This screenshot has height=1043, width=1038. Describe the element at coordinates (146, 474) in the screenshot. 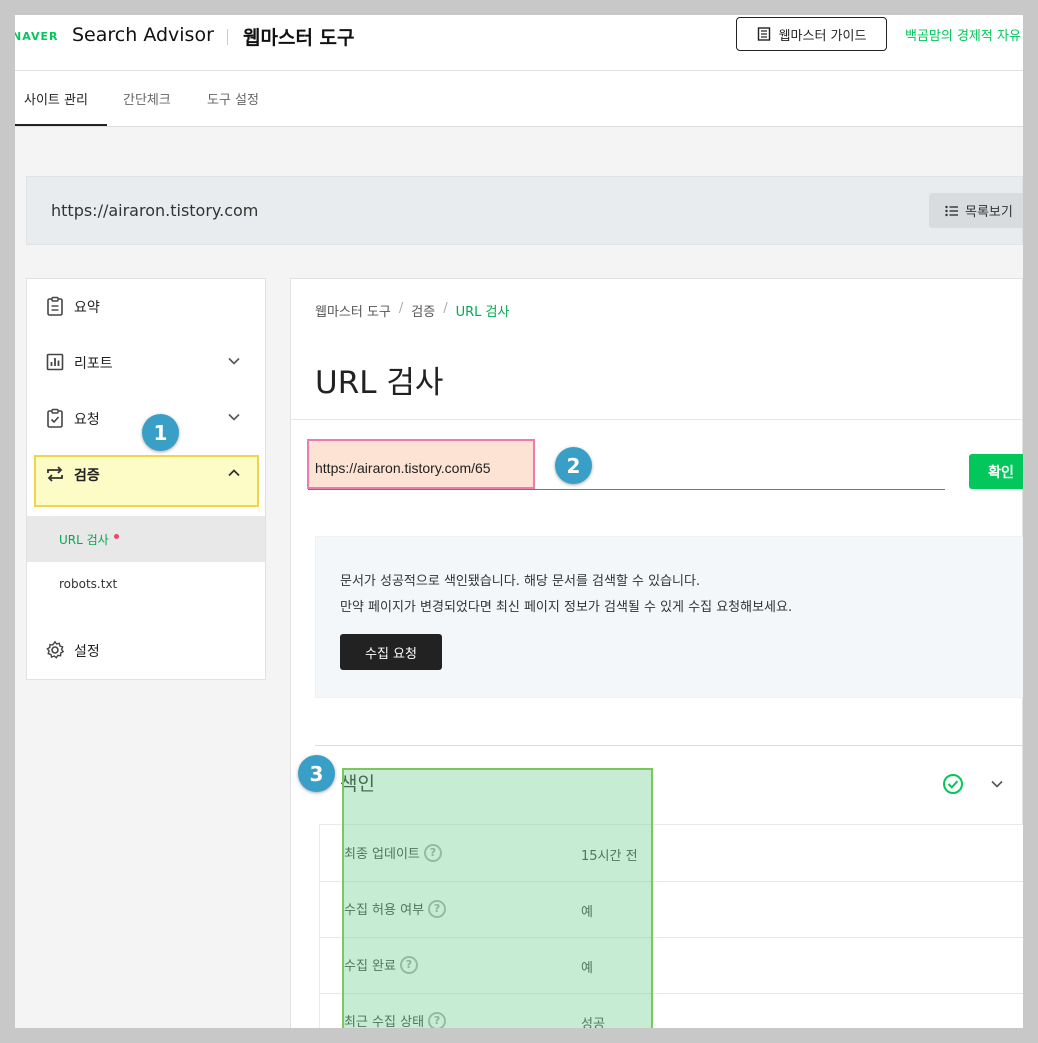

I see `sidebar-item-verify: 검증` at that location.